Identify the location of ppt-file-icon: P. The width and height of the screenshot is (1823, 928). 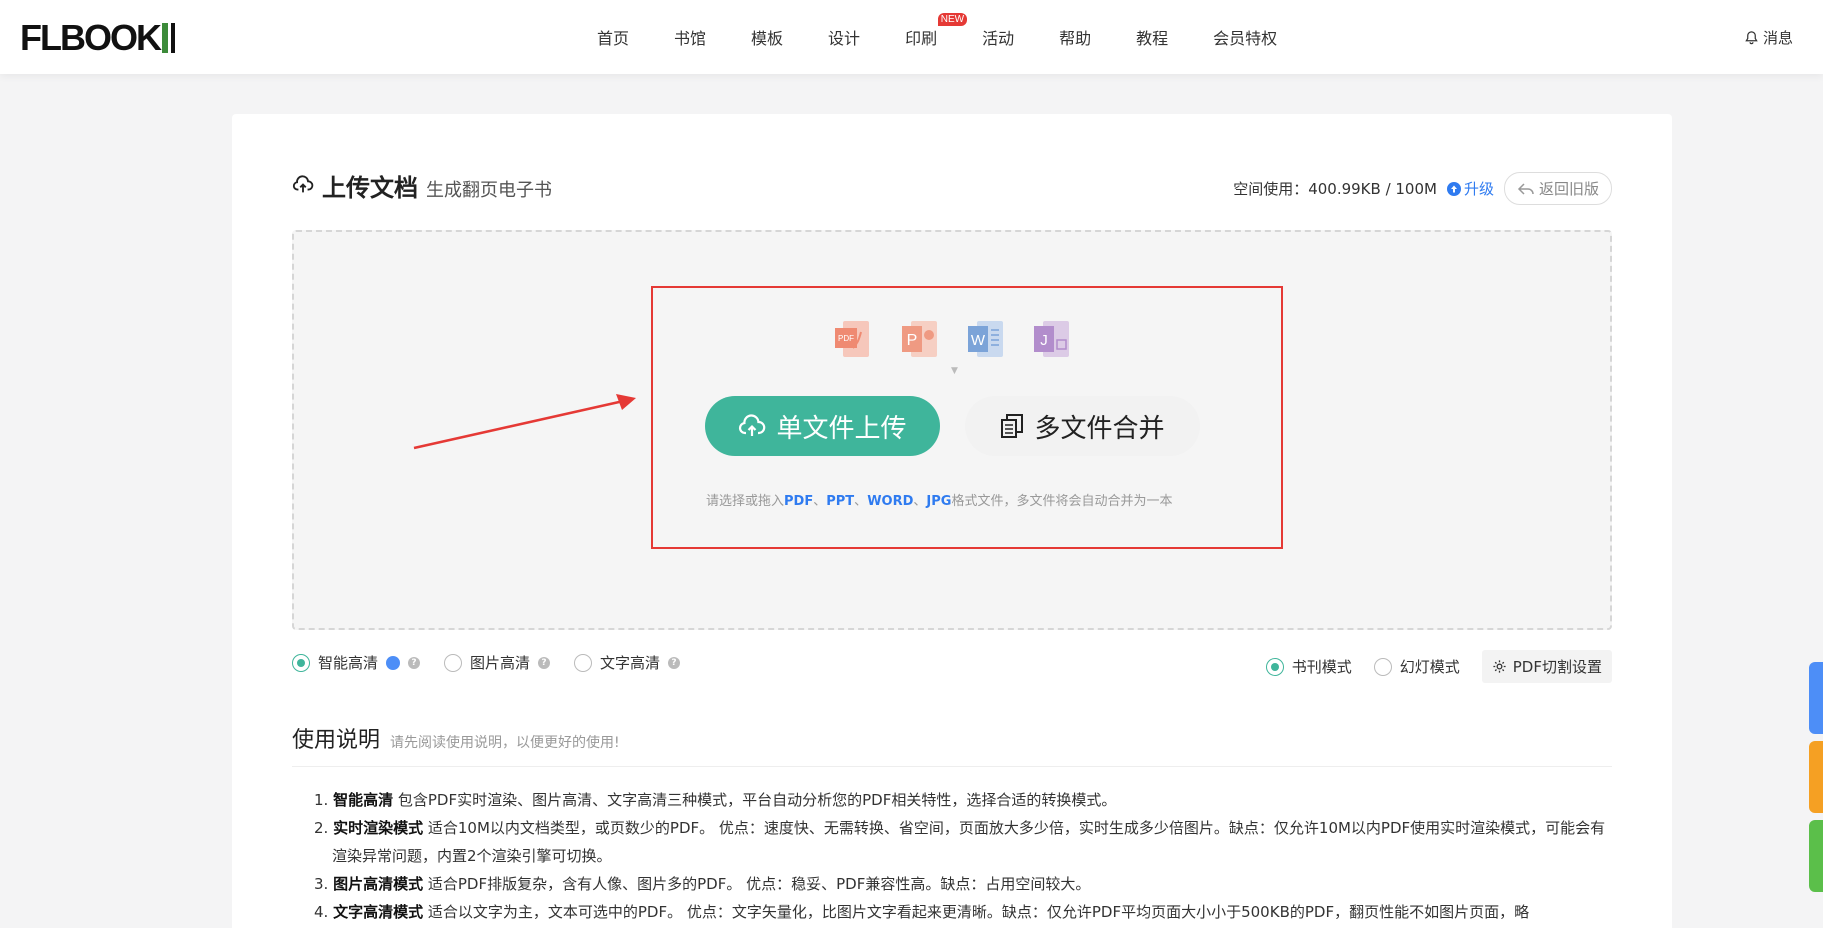
(919, 339).